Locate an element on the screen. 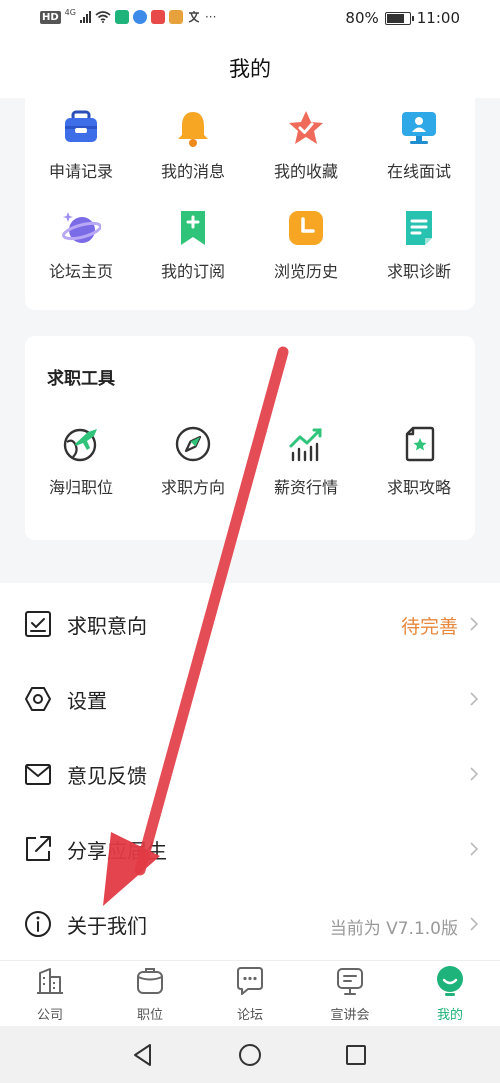 The width and height of the screenshot is (500, 1083). nav-label: 论坛 is located at coordinates (249, 1015).